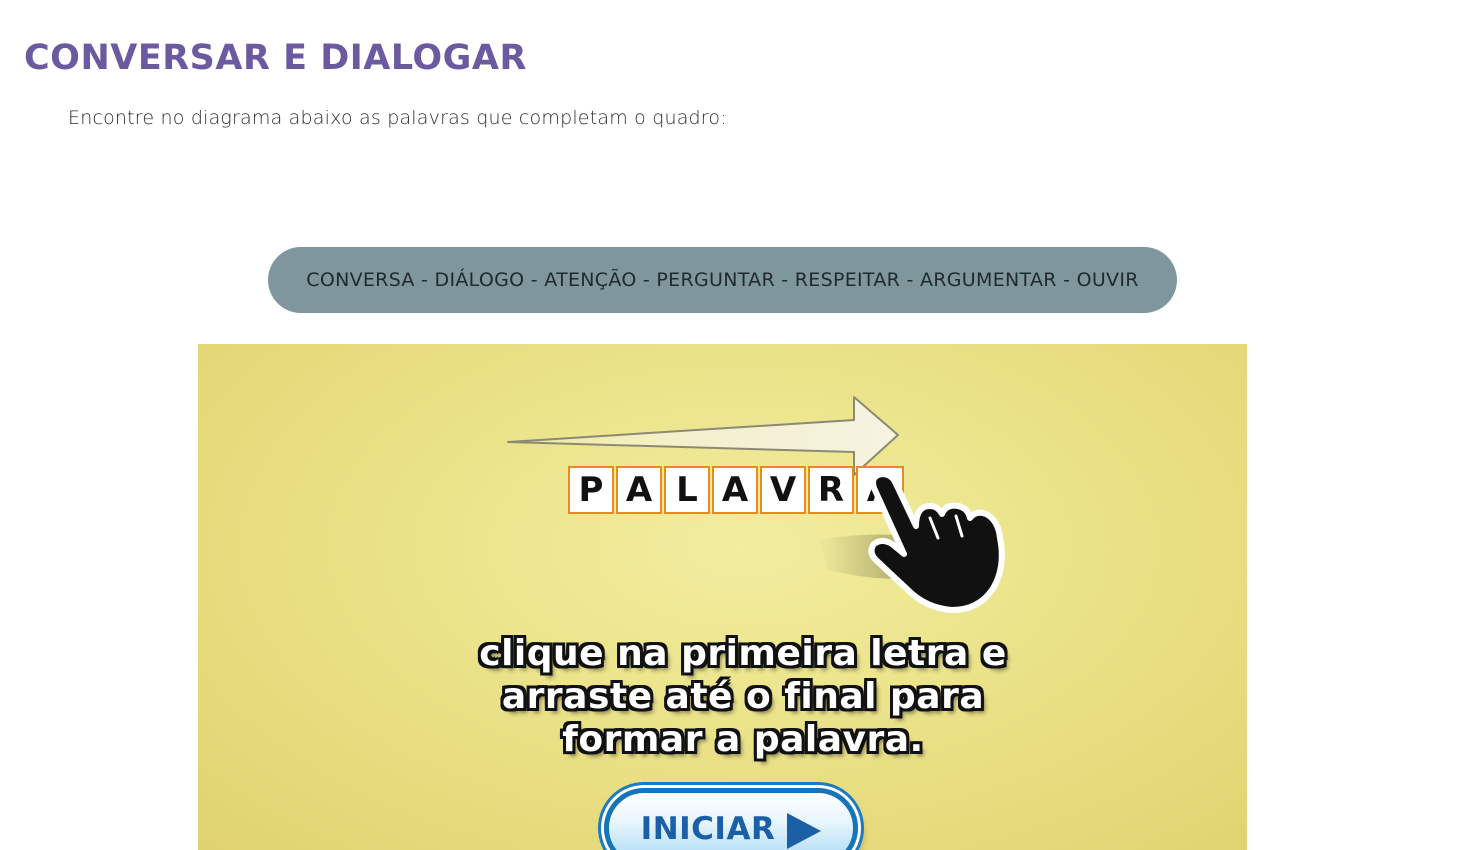  I want to click on play-icon, so click(804, 831).